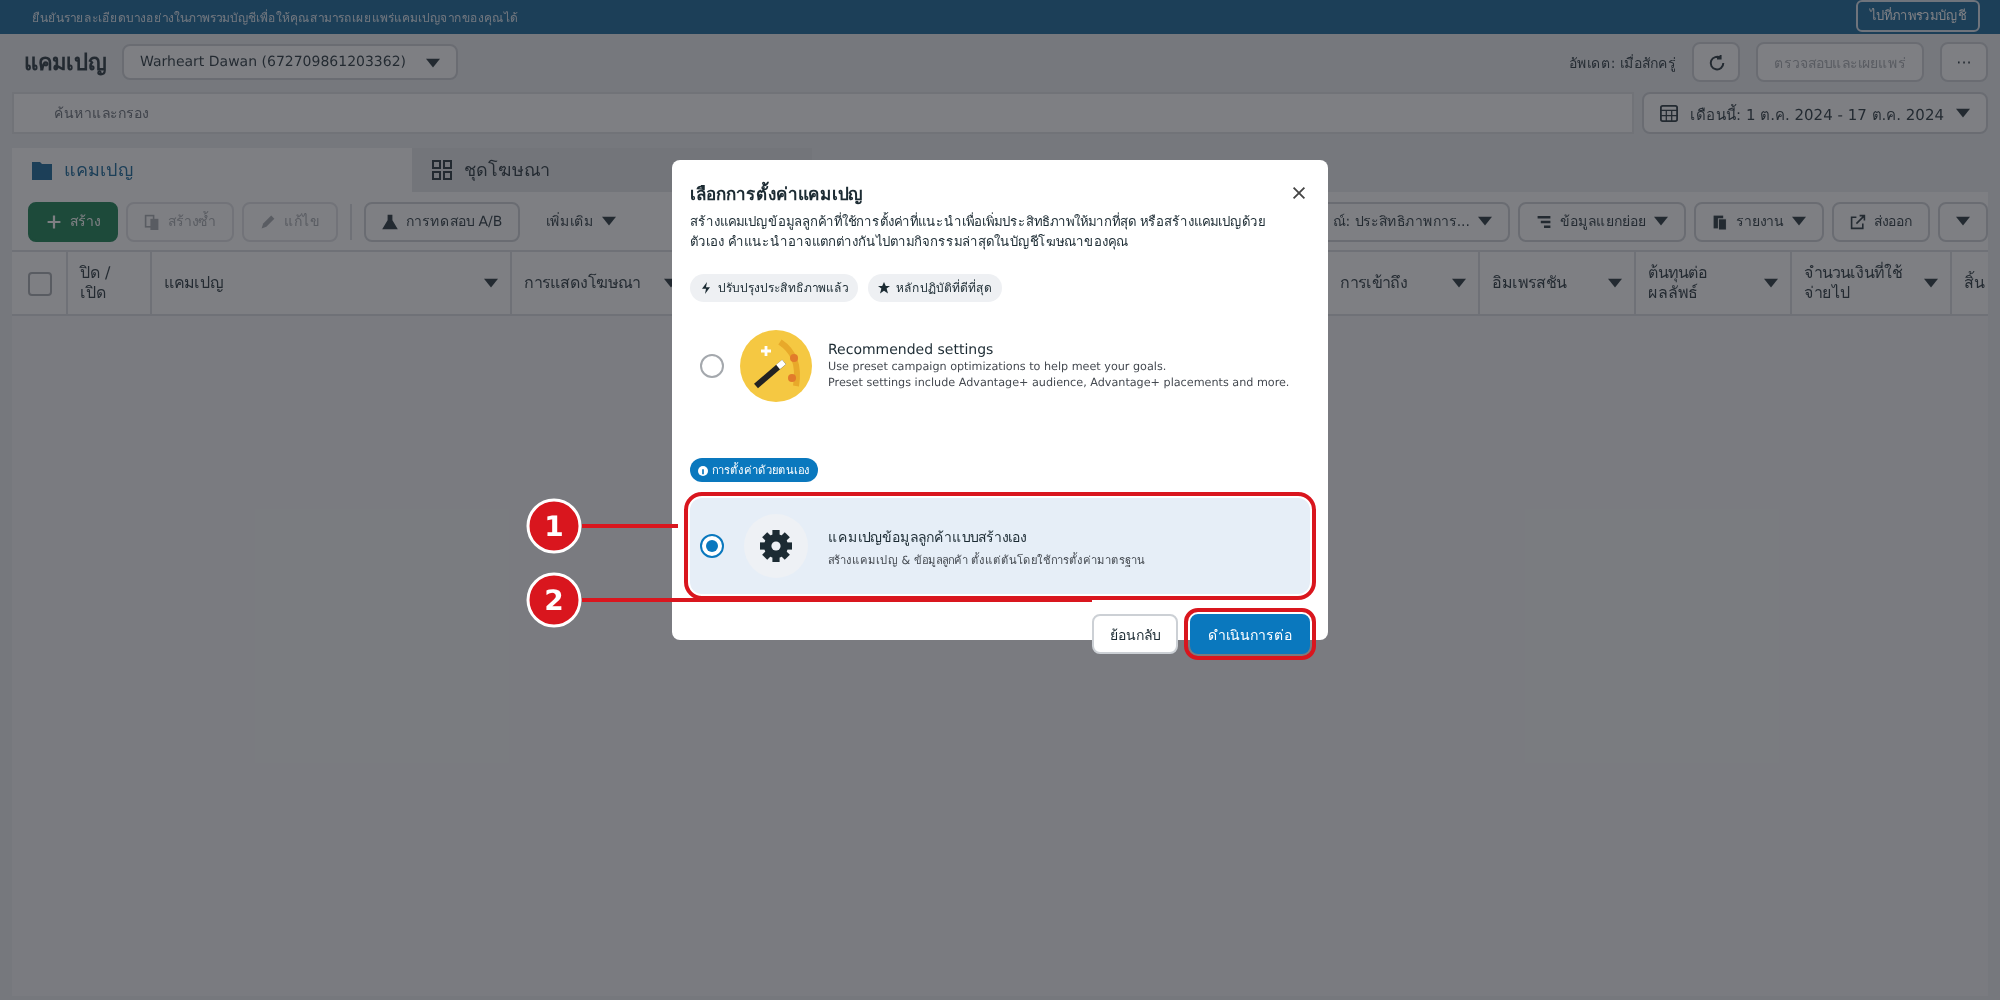 The width and height of the screenshot is (2000, 1000). I want to click on calendar-icon, so click(1669, 113).